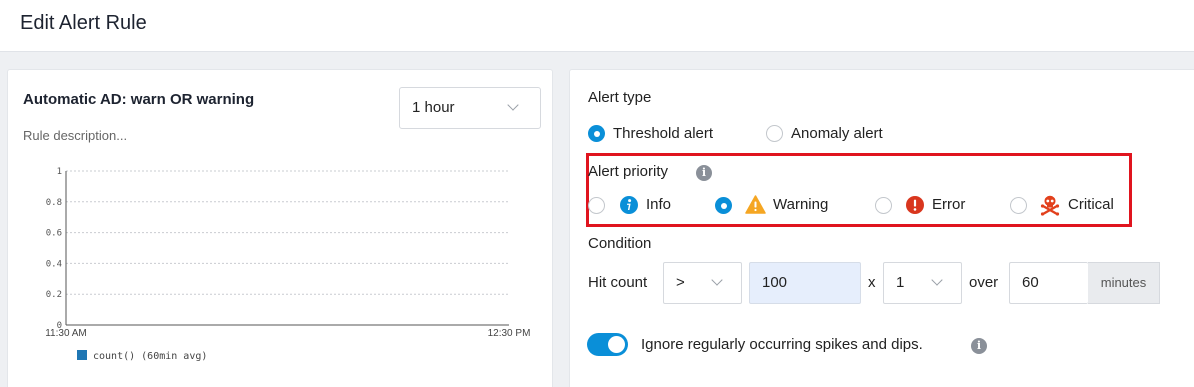 This screenshot has height=387, width=1194. What do you see at coordinates (150, 356) in the screenshot?
I see `legend-label: count() (60min avg)` at bounding box center [150, 356].